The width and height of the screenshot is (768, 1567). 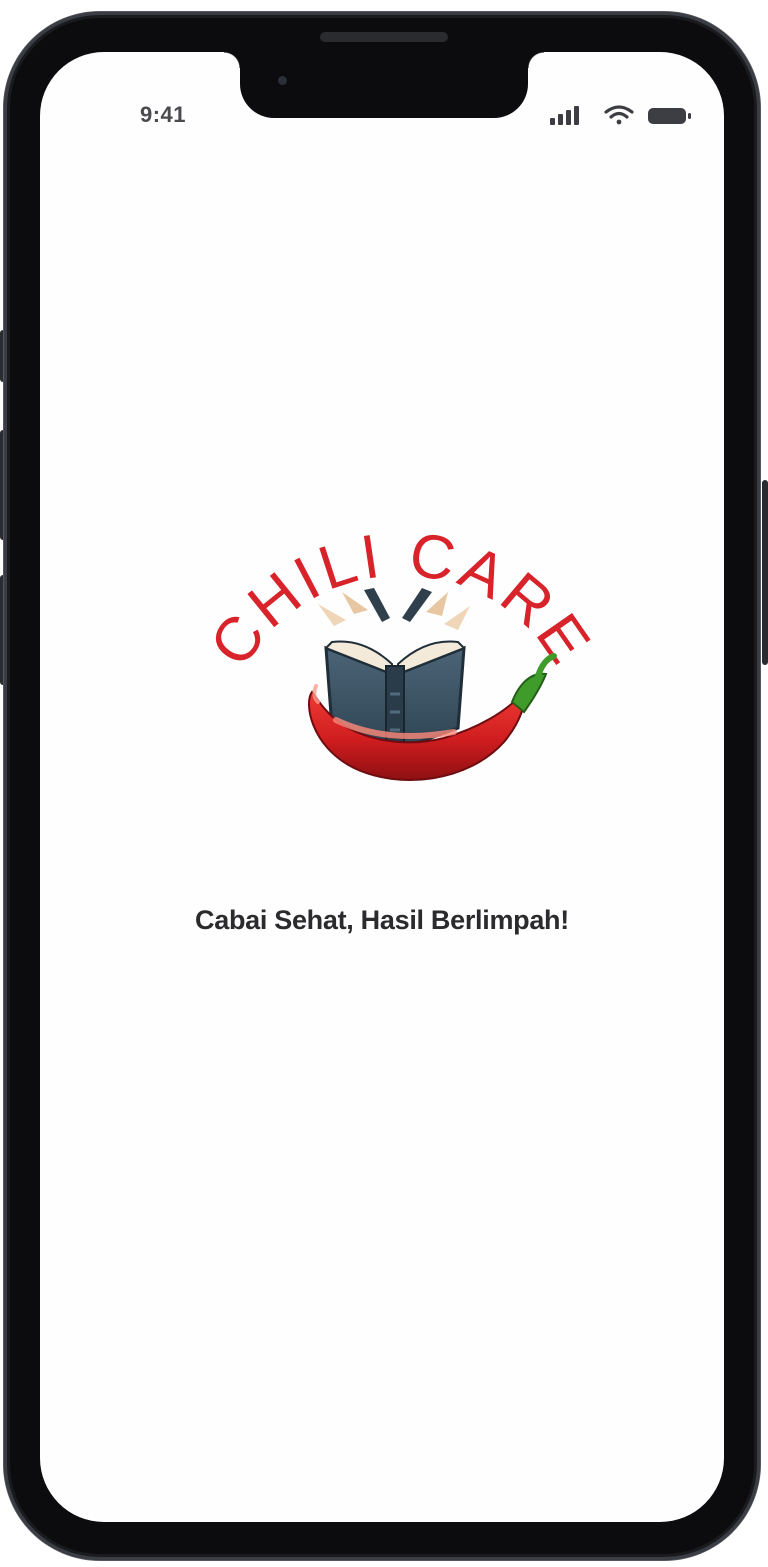 I want to click on earpiece-speaker, so click(x=384, y=37).